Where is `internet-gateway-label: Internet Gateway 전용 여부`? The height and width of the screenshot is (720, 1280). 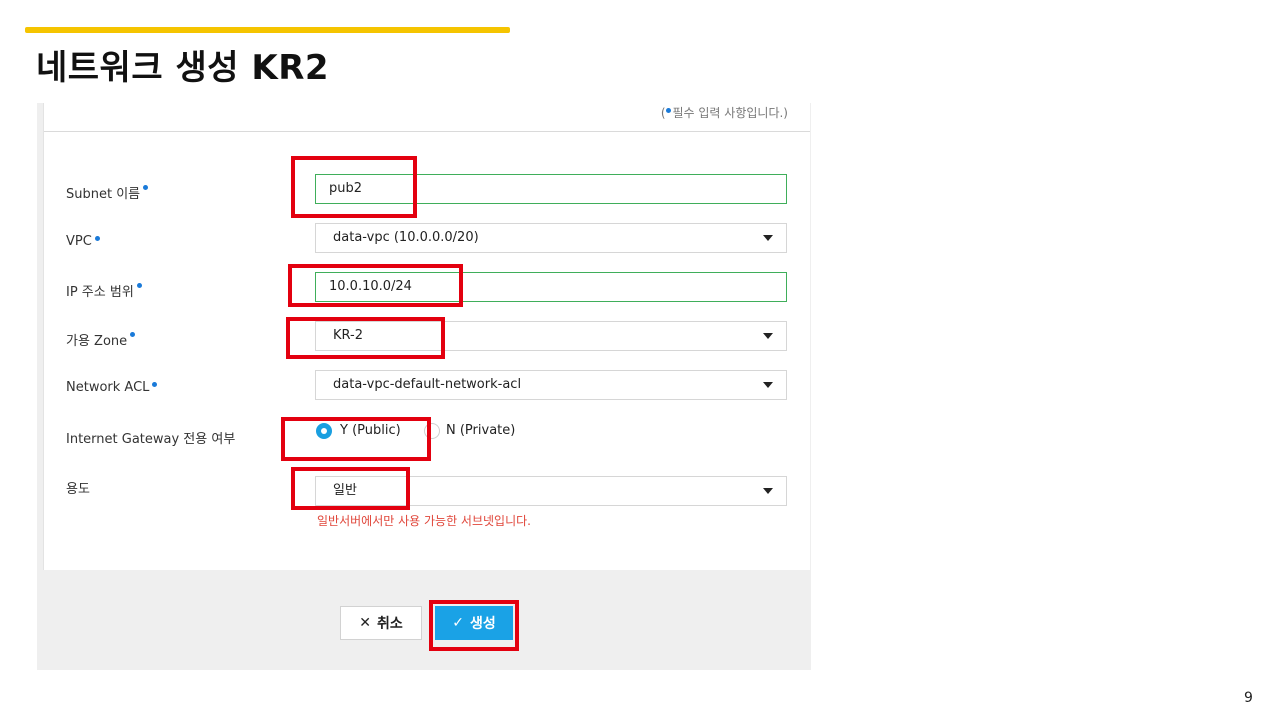
internet-gateway-label: Internet Gateway 전용 여부 is located at coordinates (151, 439).